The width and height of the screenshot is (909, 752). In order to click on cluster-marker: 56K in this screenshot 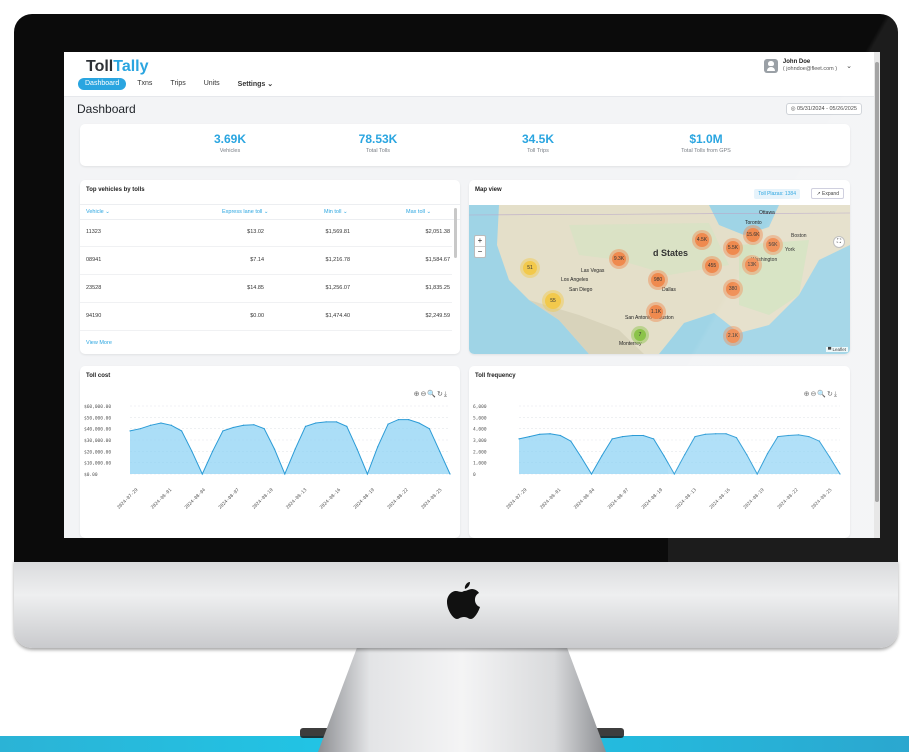, I will do `click(773, 245)`.